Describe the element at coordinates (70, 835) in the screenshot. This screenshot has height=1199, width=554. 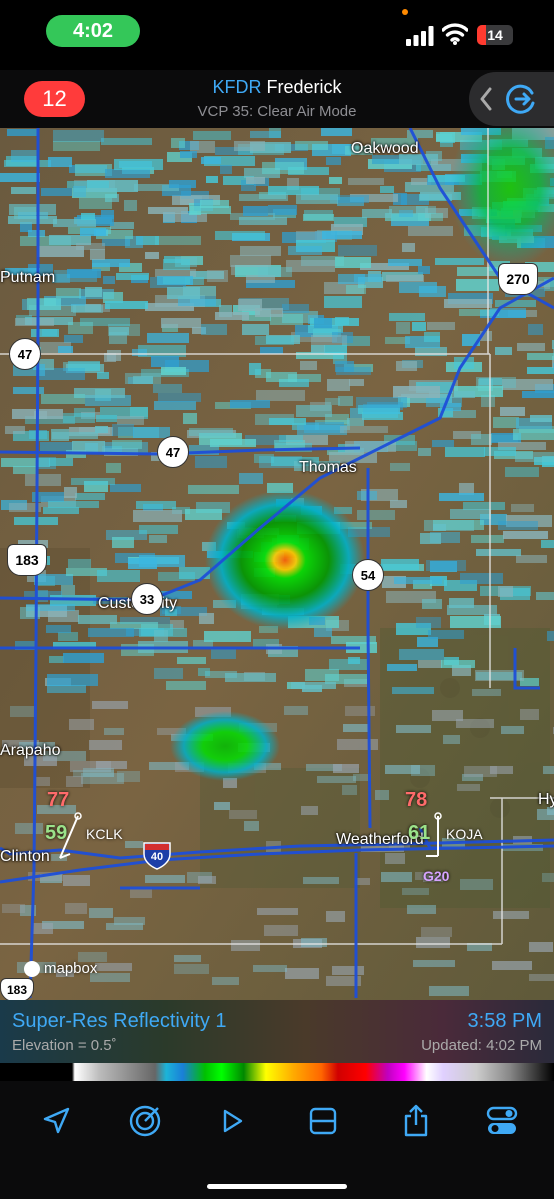
I see `kclk-wind-barb-icon` at that location.